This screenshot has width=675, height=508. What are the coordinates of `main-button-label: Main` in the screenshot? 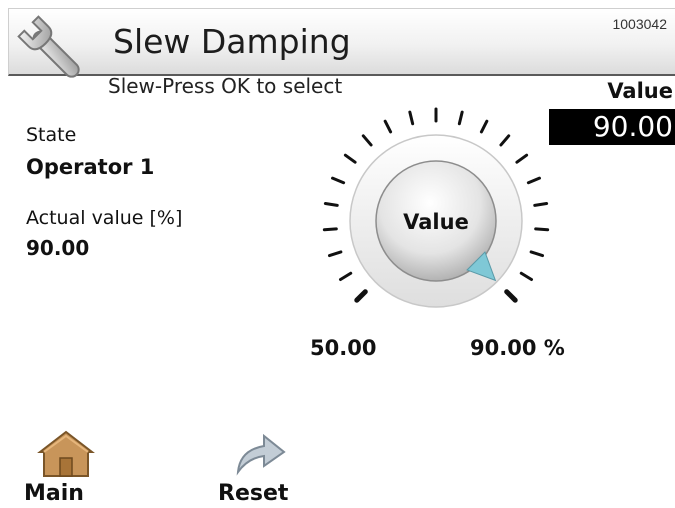 It's located at (54, 493).